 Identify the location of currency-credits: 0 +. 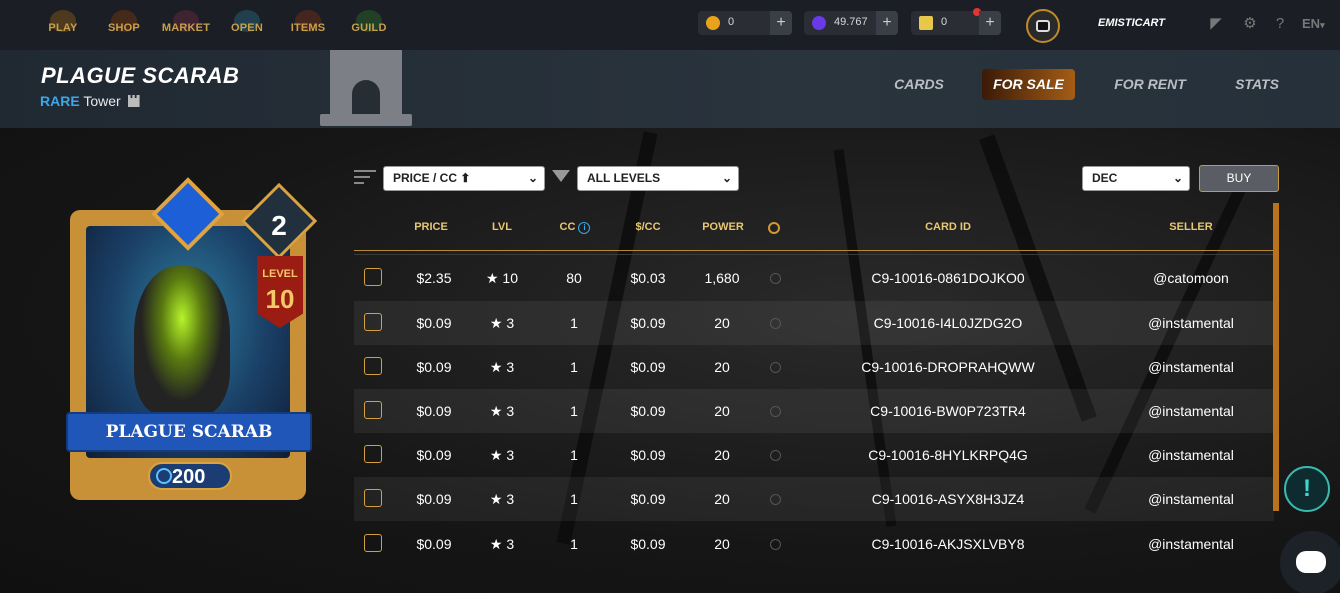
(745, 23).